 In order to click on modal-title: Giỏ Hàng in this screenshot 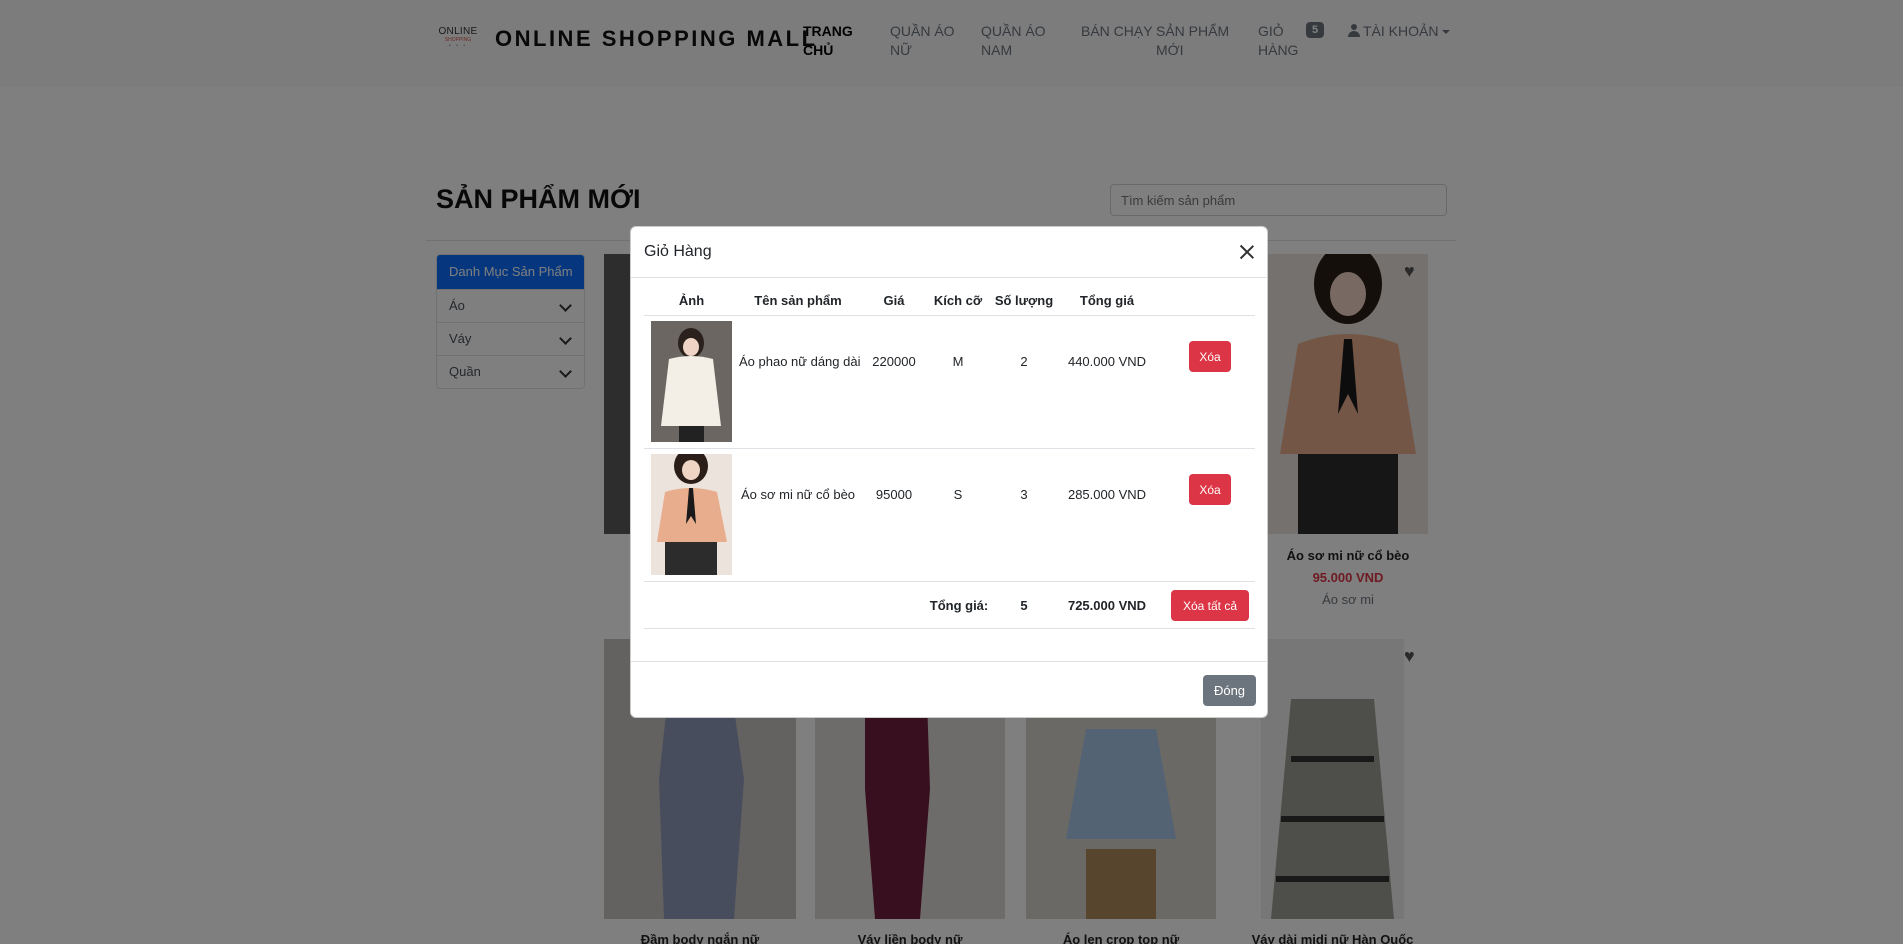, I will do `click(678, 251)`.